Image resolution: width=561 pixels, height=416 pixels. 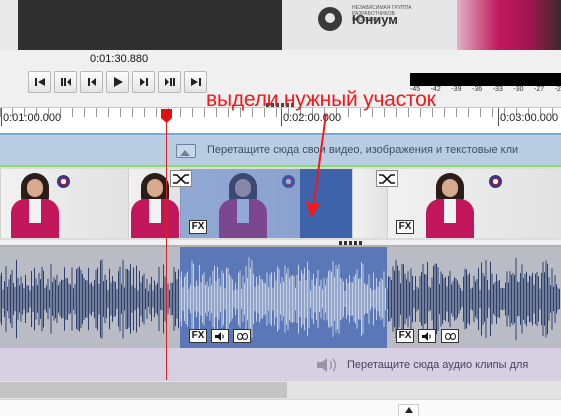 I want to click on transport-controls, so click(x=117, y=82).